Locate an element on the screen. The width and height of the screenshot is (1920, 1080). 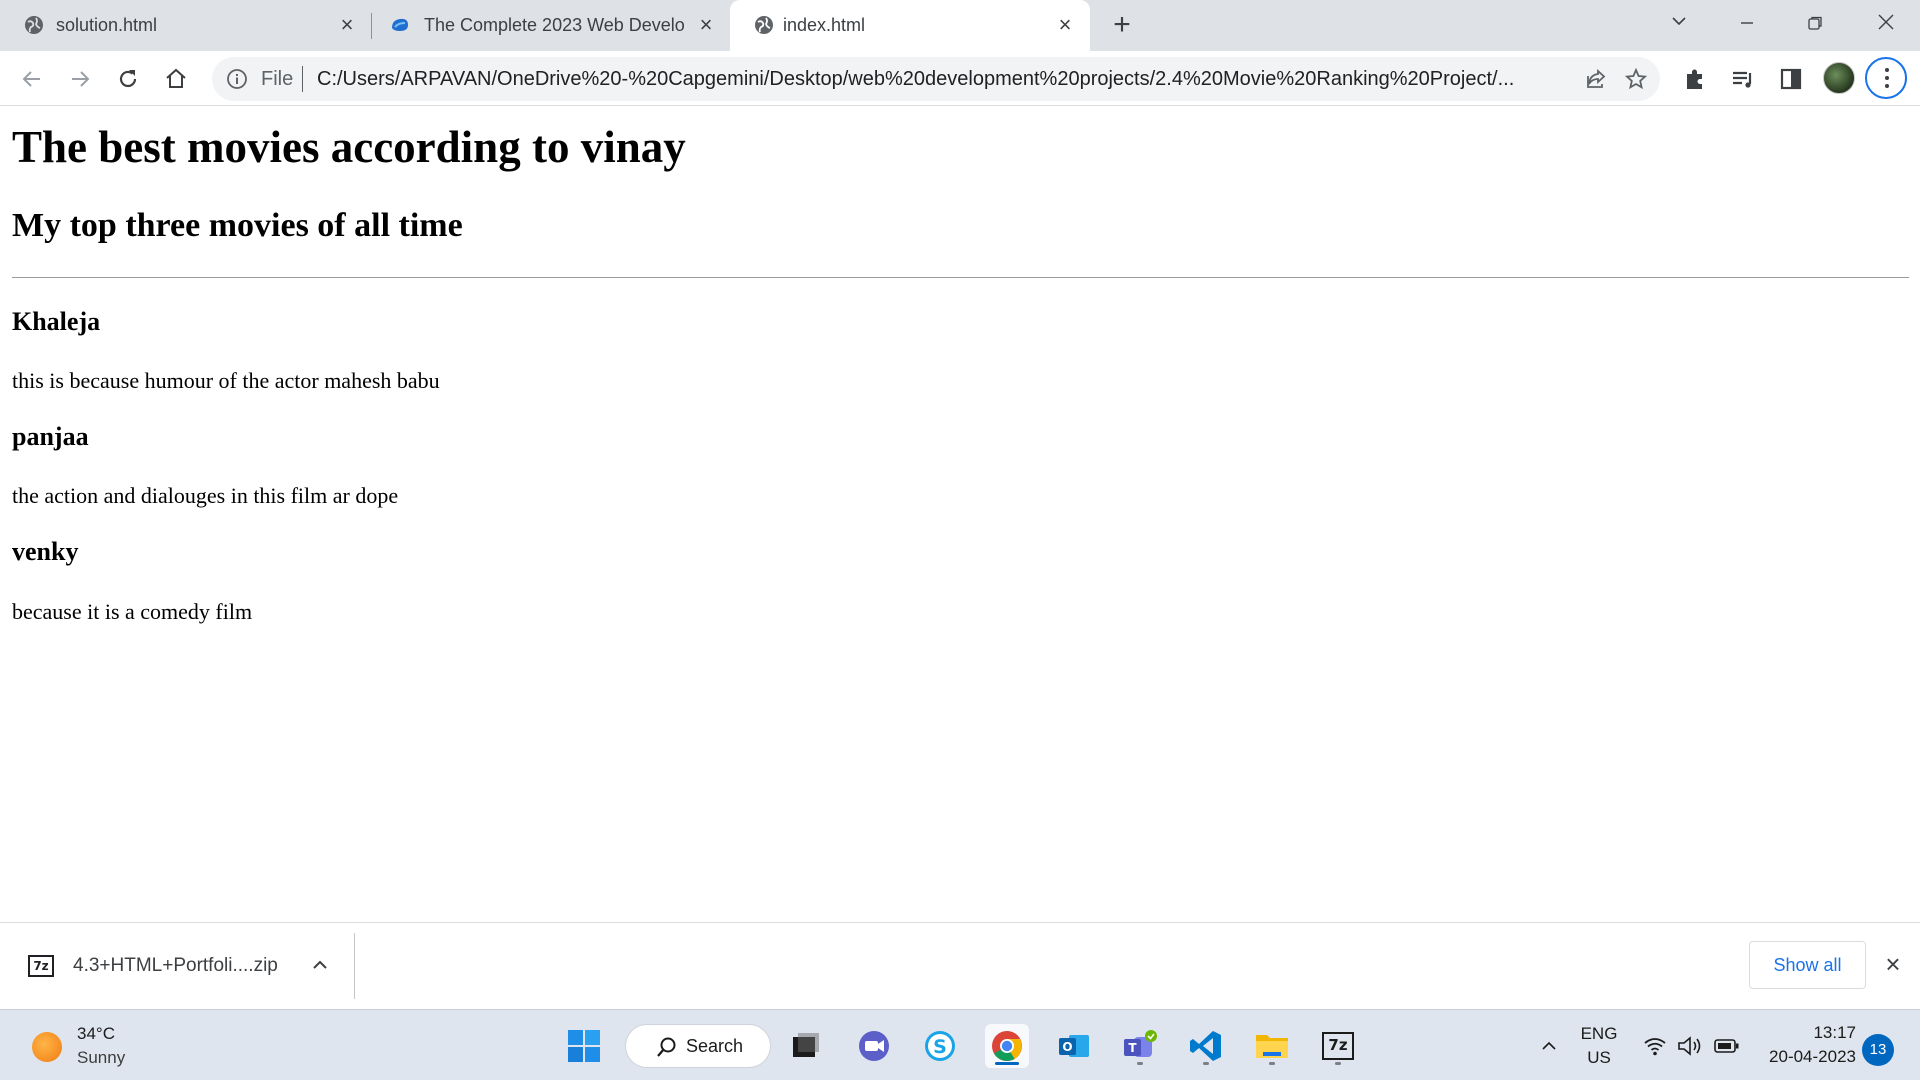
sun-icon is located at coordinates (47, 1047).